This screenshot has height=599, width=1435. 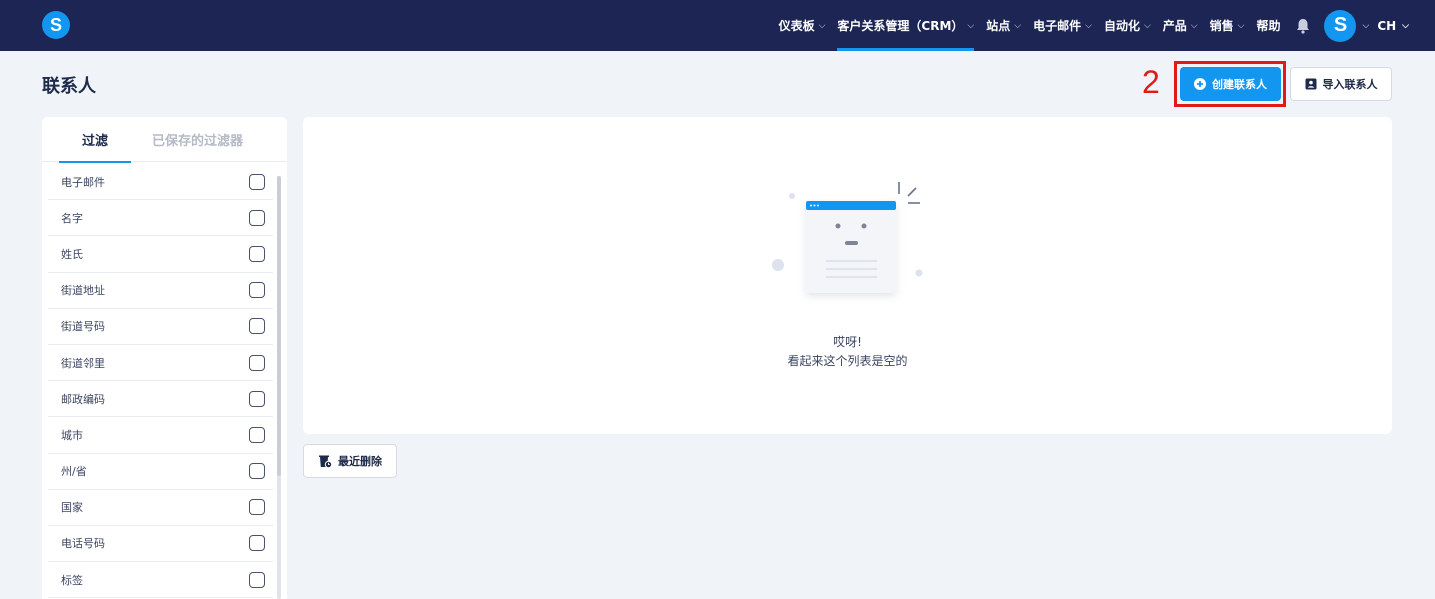 I want to click on filter-label: 标签, so click(x=72, y=580).